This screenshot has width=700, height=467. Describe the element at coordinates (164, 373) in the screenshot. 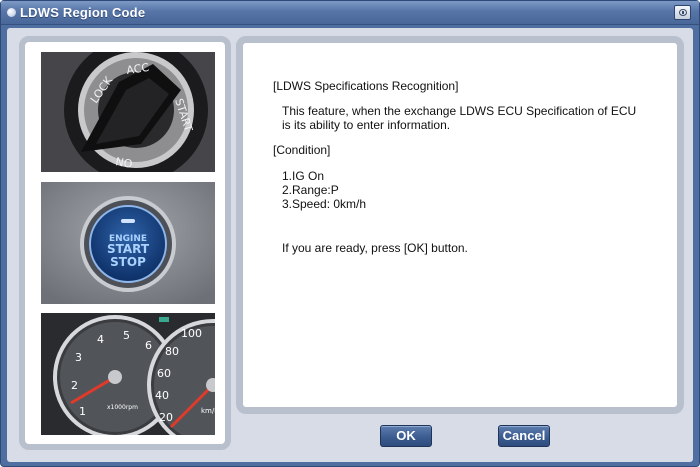

I see `speed-tick-60: 60` at that location.